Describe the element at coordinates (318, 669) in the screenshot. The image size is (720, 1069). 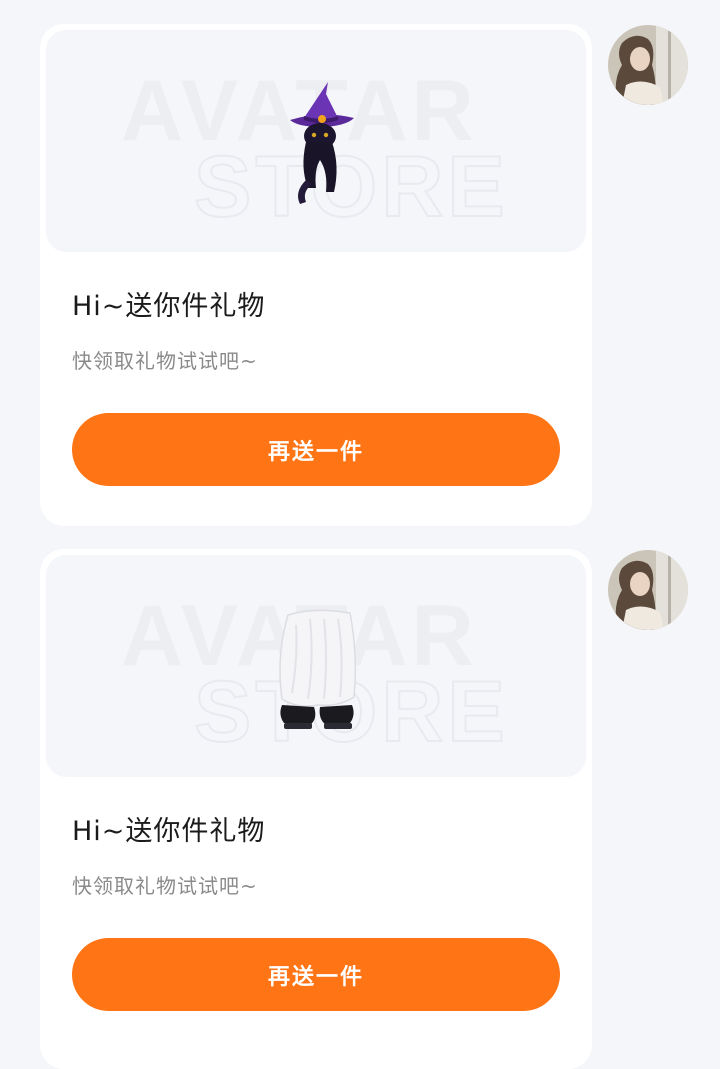
I see `fluffy-boots-icon` at that location.